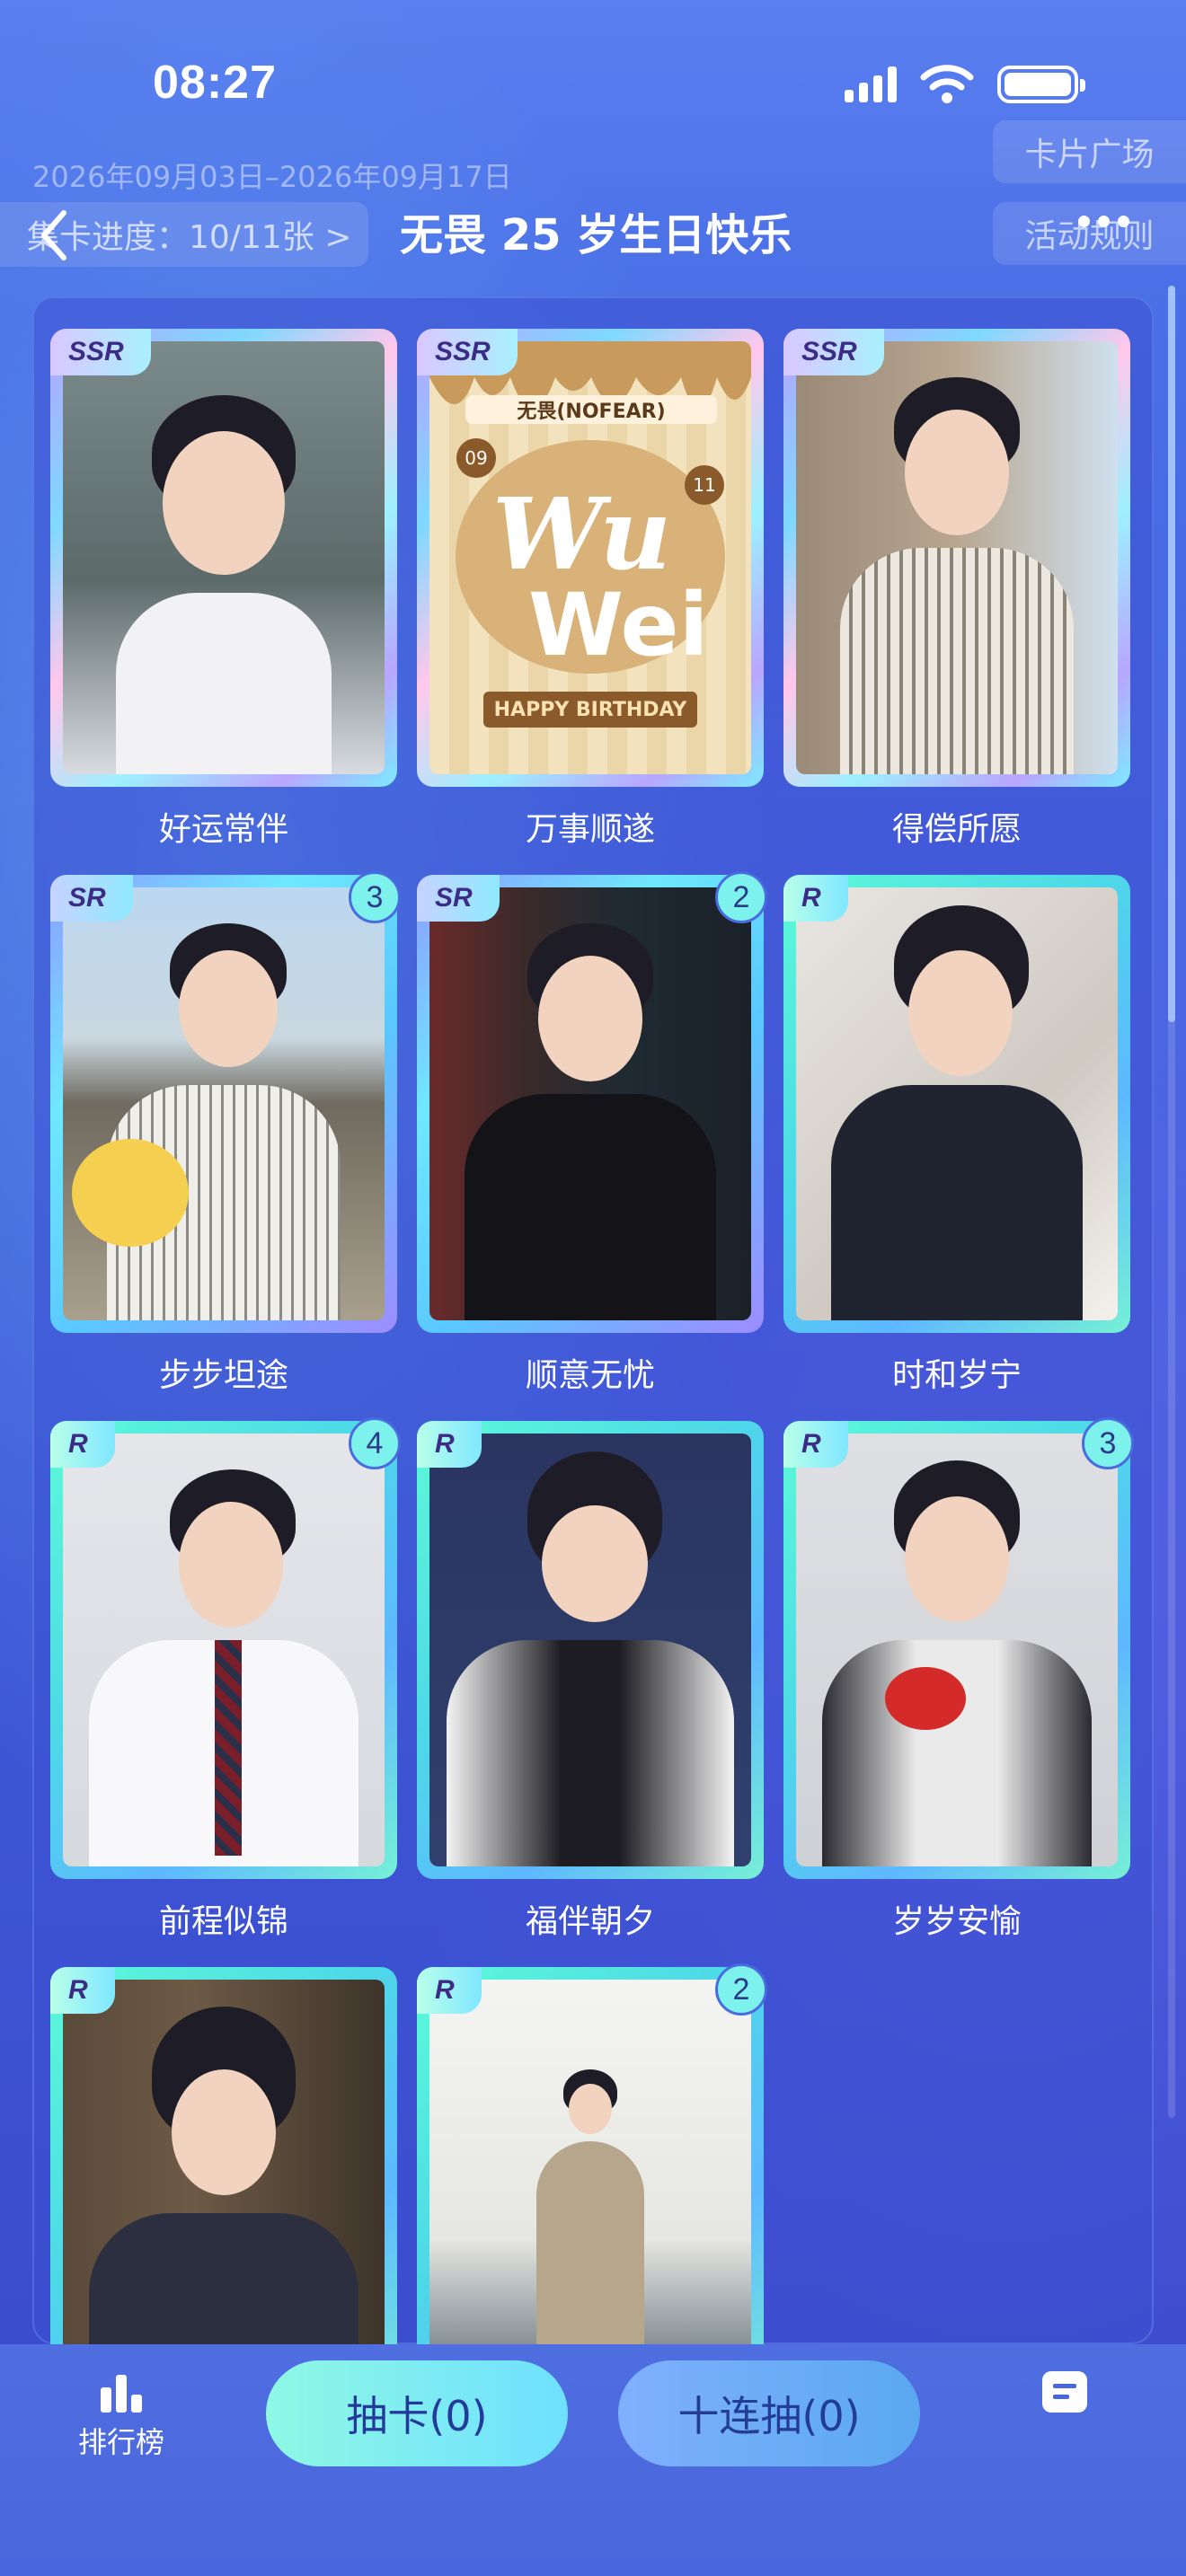 The width and height of the screenshot is (1186, 2576). What do you see at coordinates (122, 2392) in the screenshot?
I see `ranking-icon` at bounding box center [122, 2392].